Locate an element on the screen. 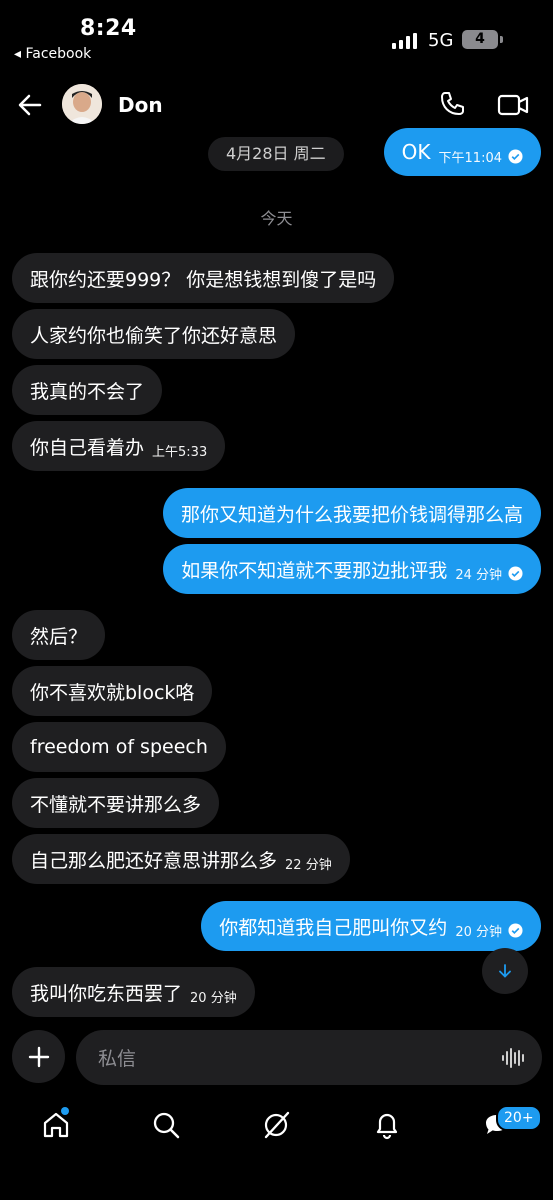 The width and height of the screenshot is (553, 1200). battery-tip is located at coordinates (501, 39).